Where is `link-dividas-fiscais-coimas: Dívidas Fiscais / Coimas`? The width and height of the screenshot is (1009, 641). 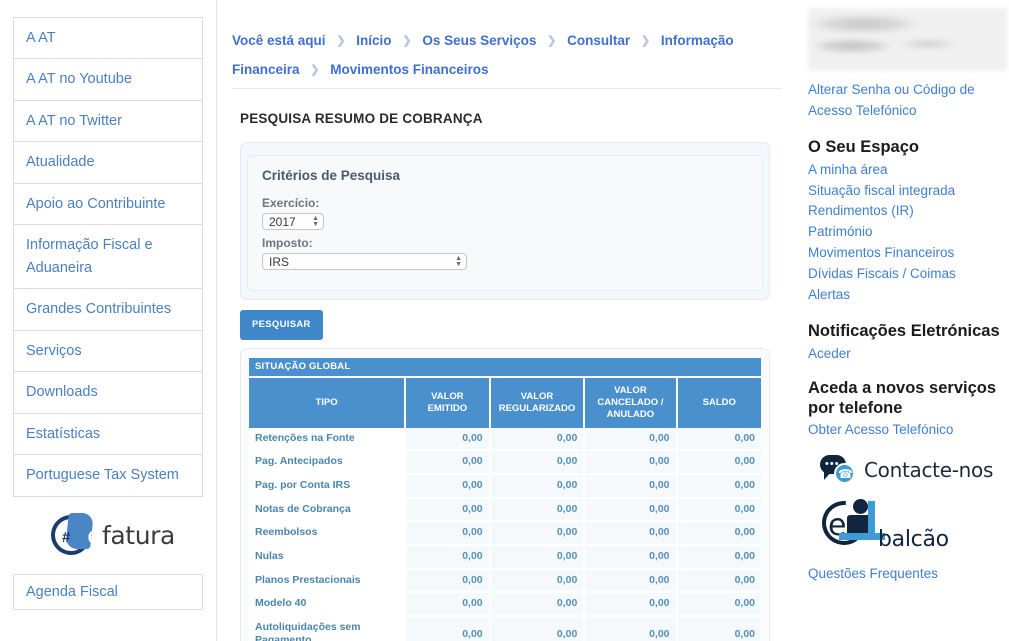 link-dividas-fiscais-coimas: Dívidas Fiscais / Coimas is located at coordinates (908, 274).